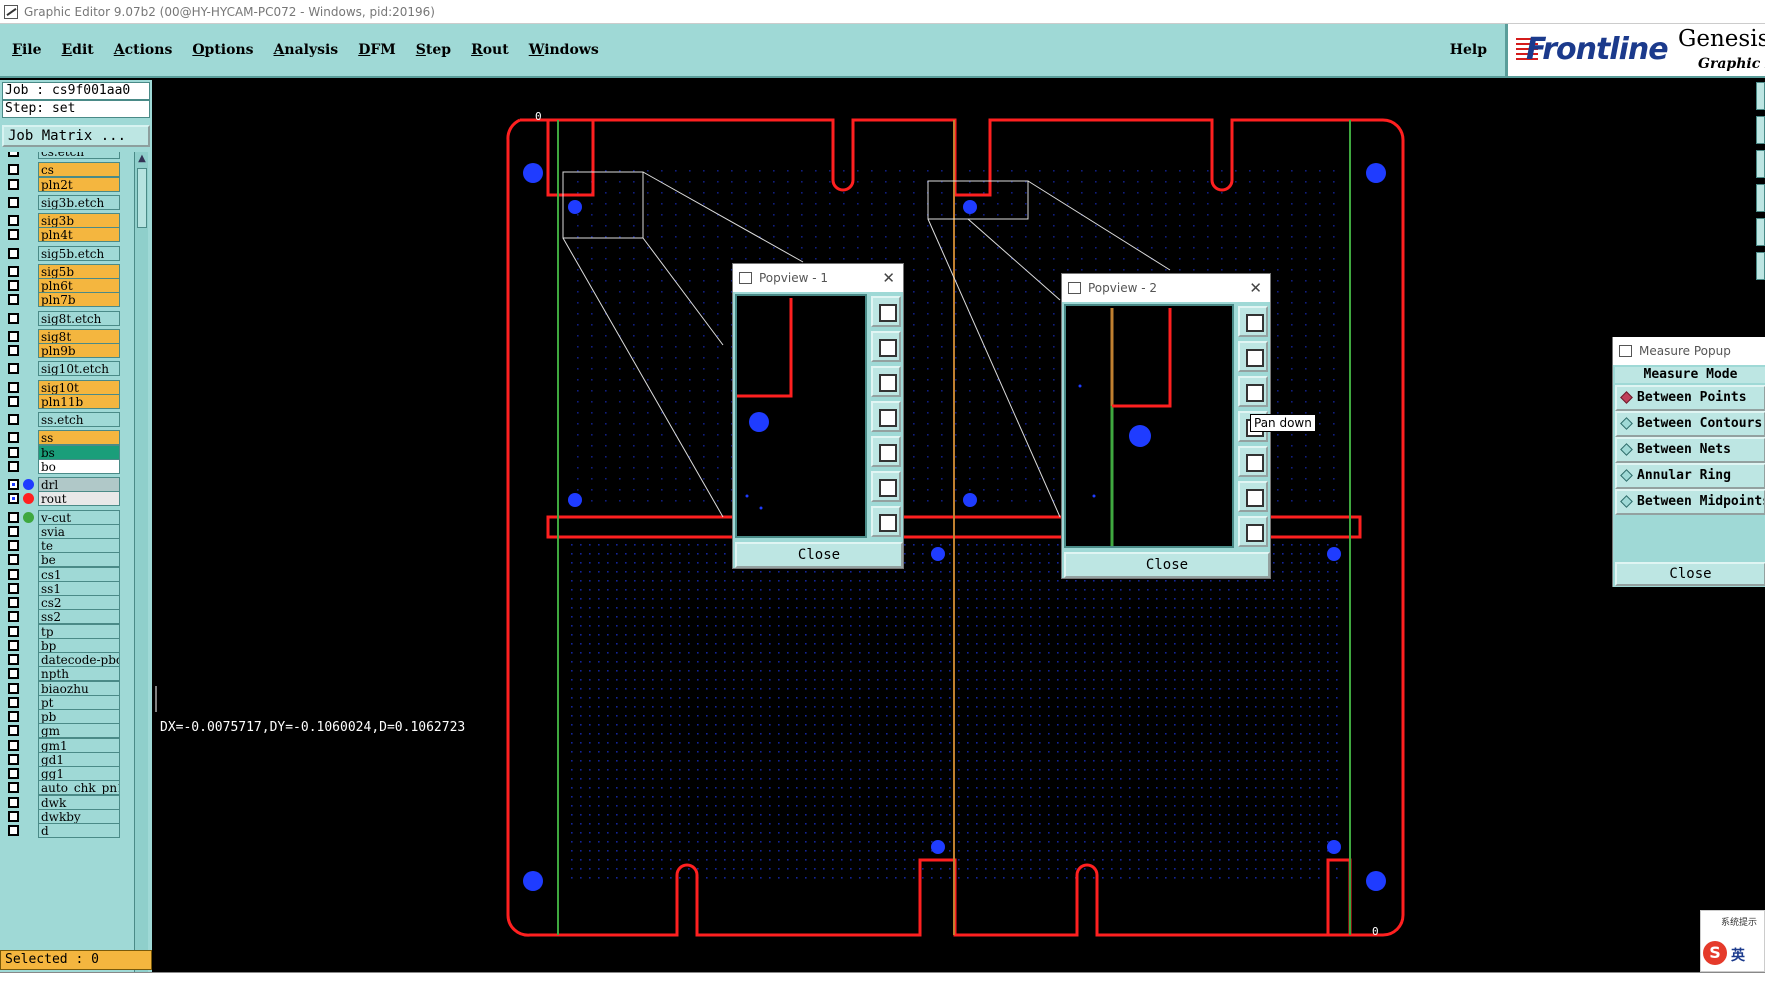 This screenshot has width=1765, height=985. Describe the element at coordinates (1689, 351) in the screenshot. I see `measure-titlebar: Measure Popup` at that location.